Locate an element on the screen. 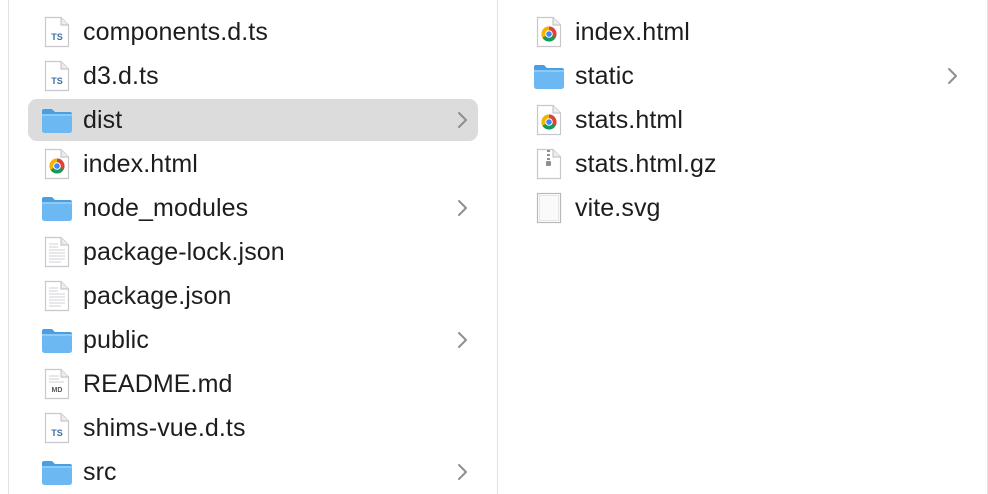 This screenshot has width=988, height=494. file-row-stats-html-gz: stats.html.gz is located at coordinates (746, 164).